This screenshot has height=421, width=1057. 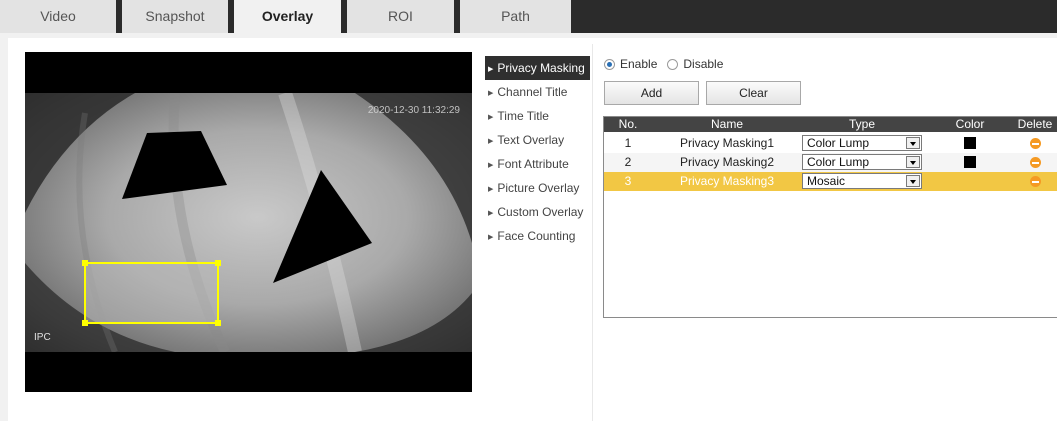 What do you see at coordinates (861, 124) in the screenshot?
I see `column-header-type: Type` at bounding box center [861, 124].